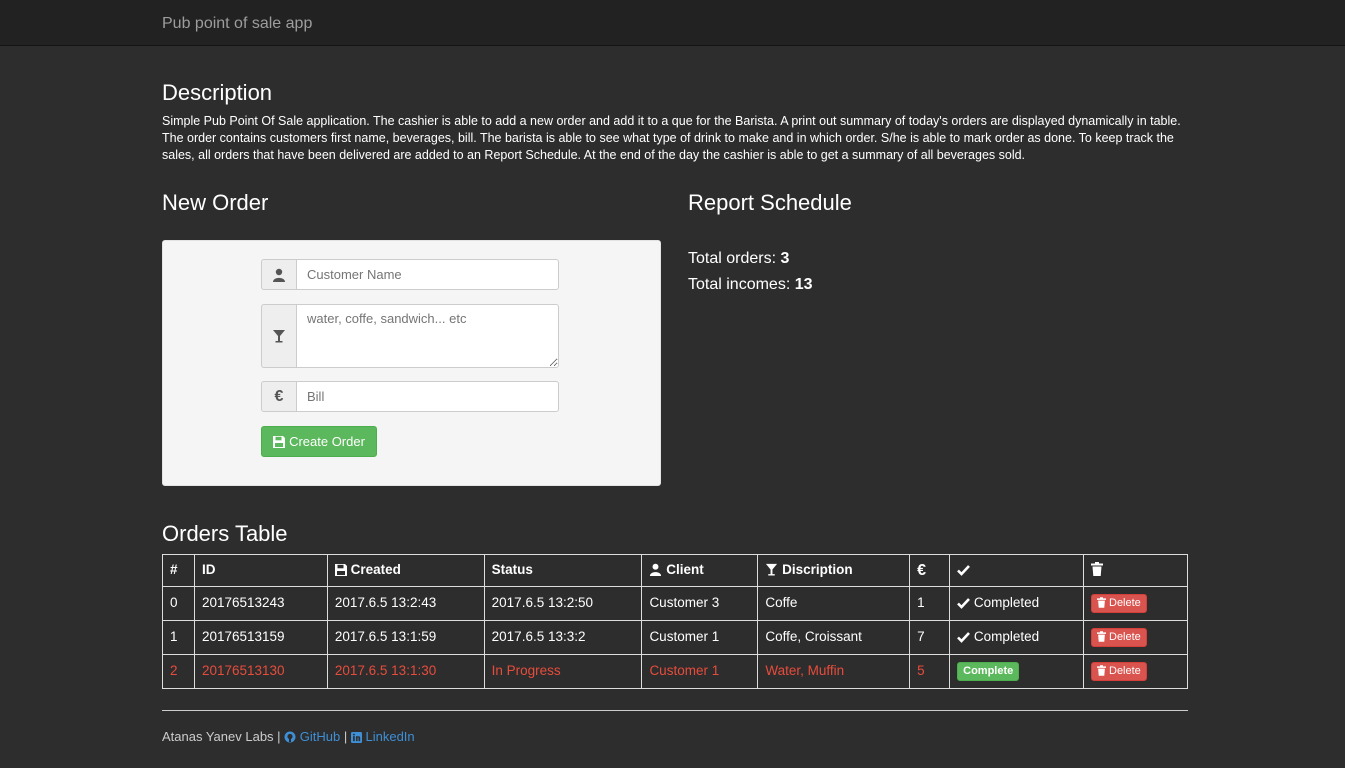 The height and width of the screenshot is (768, 1345). What do you see at coordinates (930, 570) in the screenshot?
I see `header-euro: €` at bounding box center [930, 570].